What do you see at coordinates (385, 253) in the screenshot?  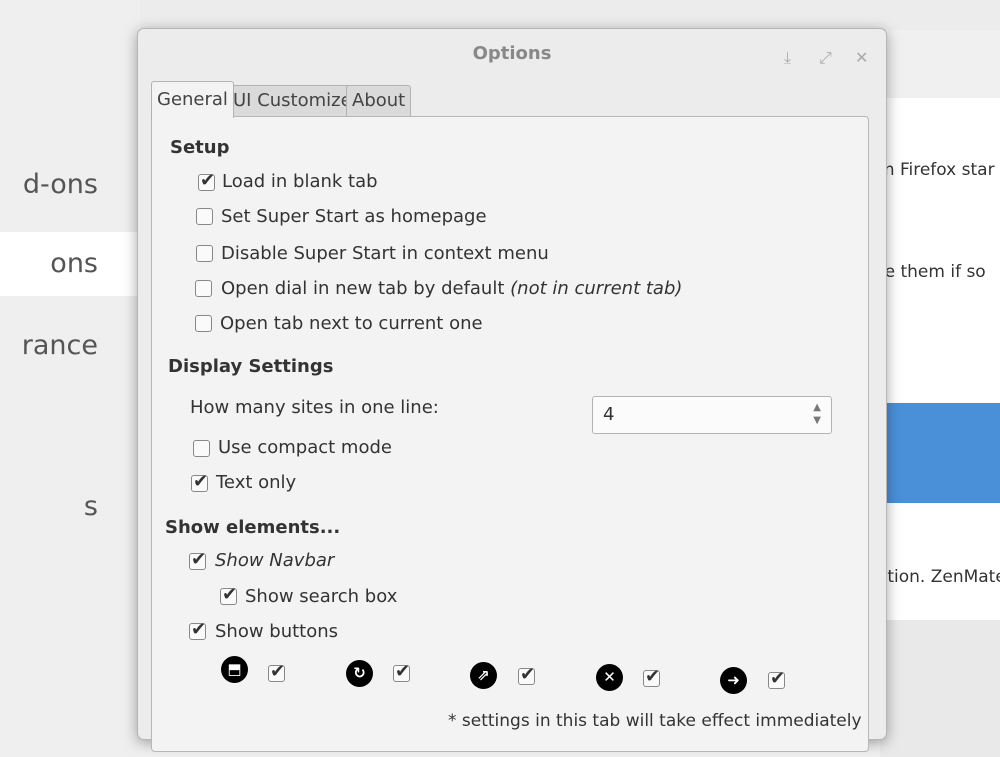 I see `context-menu-label: Disable Super Start in context menu` at bounding box center [385, 253].